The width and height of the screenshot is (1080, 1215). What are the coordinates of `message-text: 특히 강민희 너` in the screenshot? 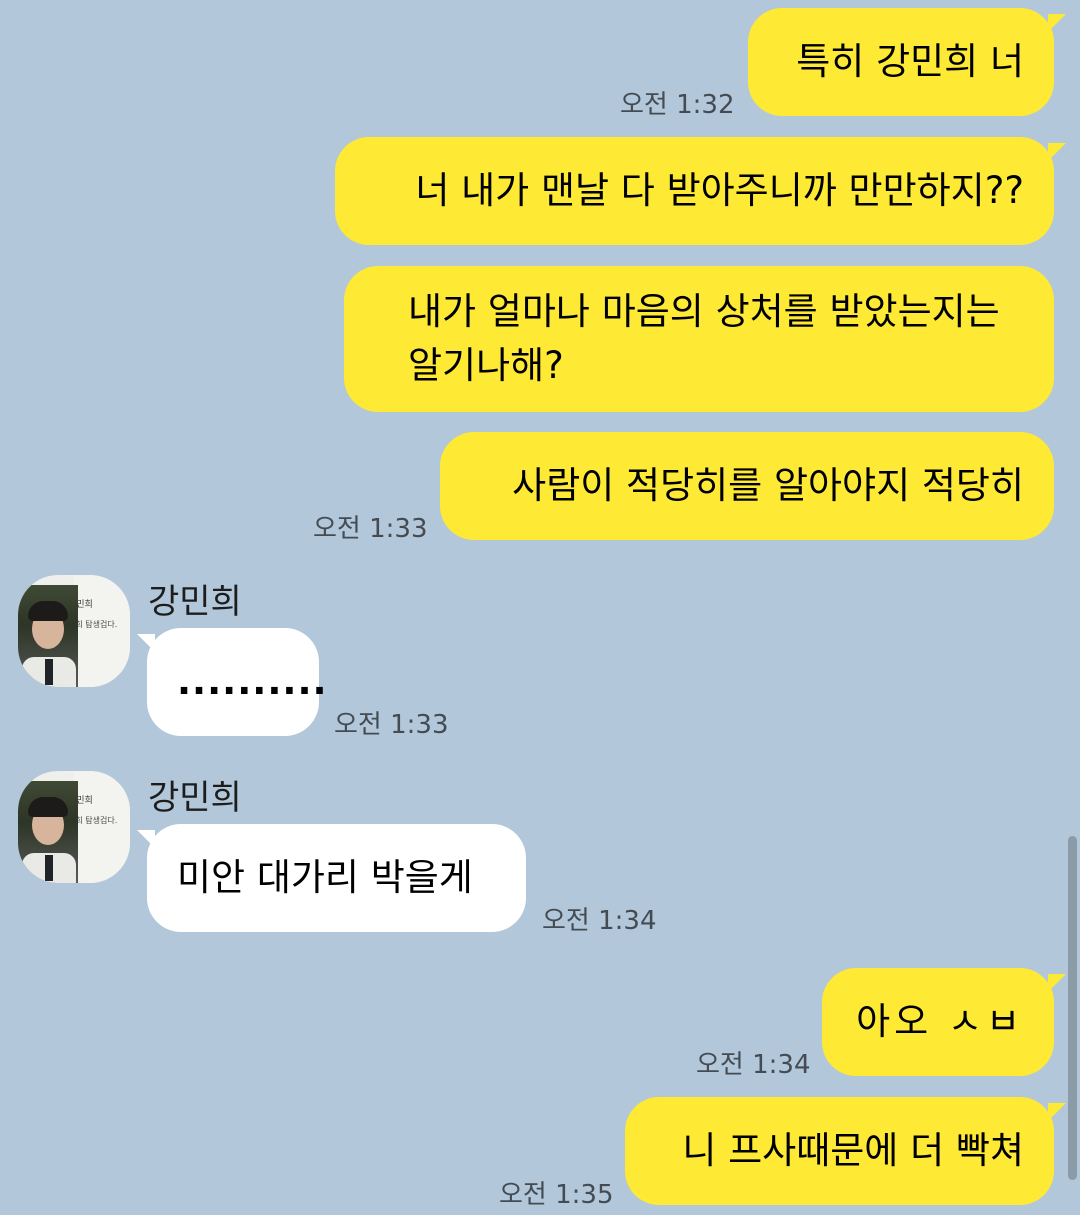 It's located at (910, 61).